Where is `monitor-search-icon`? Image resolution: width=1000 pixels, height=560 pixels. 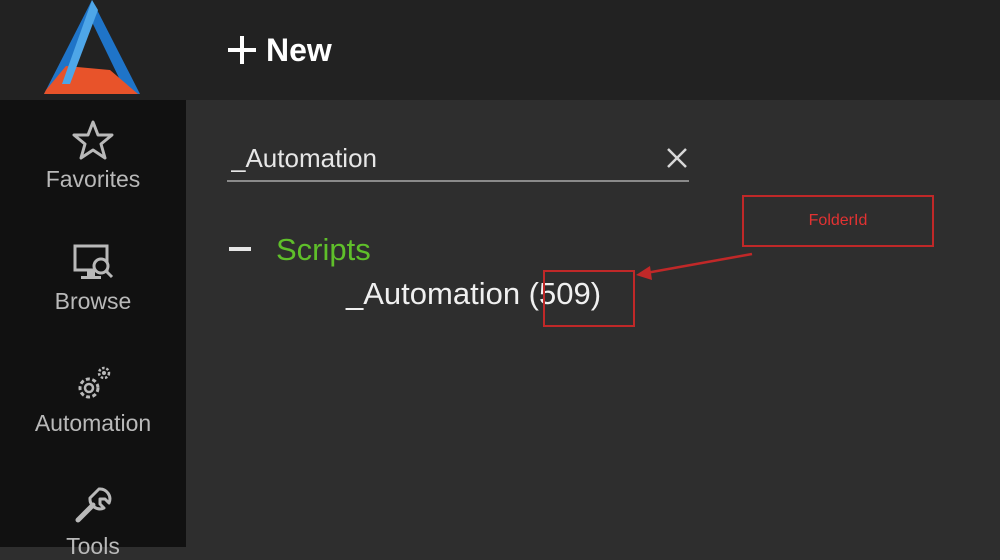 monitor-search-icon is located at coordinates (93, 261).